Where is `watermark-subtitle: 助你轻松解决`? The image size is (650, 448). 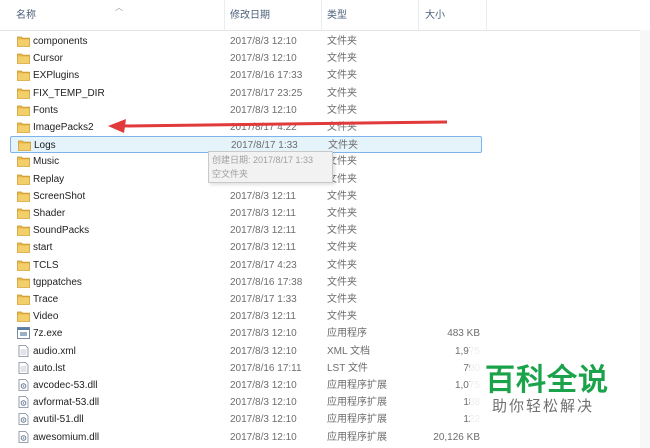
watermark-subtitle: 助你轻松解决 is located at coordinates (543, 406).